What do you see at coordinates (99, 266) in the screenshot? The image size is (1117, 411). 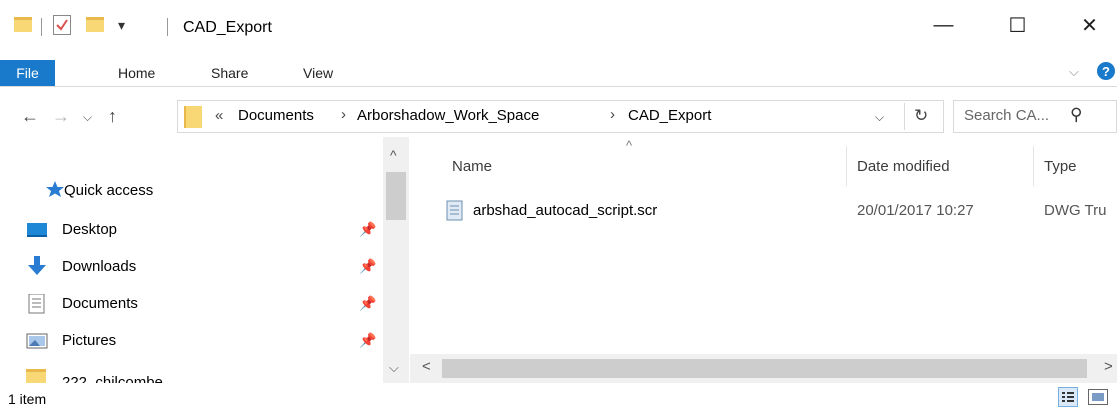 I see `sidebar-item-label: Downloads` at bounding box center [99, 266].